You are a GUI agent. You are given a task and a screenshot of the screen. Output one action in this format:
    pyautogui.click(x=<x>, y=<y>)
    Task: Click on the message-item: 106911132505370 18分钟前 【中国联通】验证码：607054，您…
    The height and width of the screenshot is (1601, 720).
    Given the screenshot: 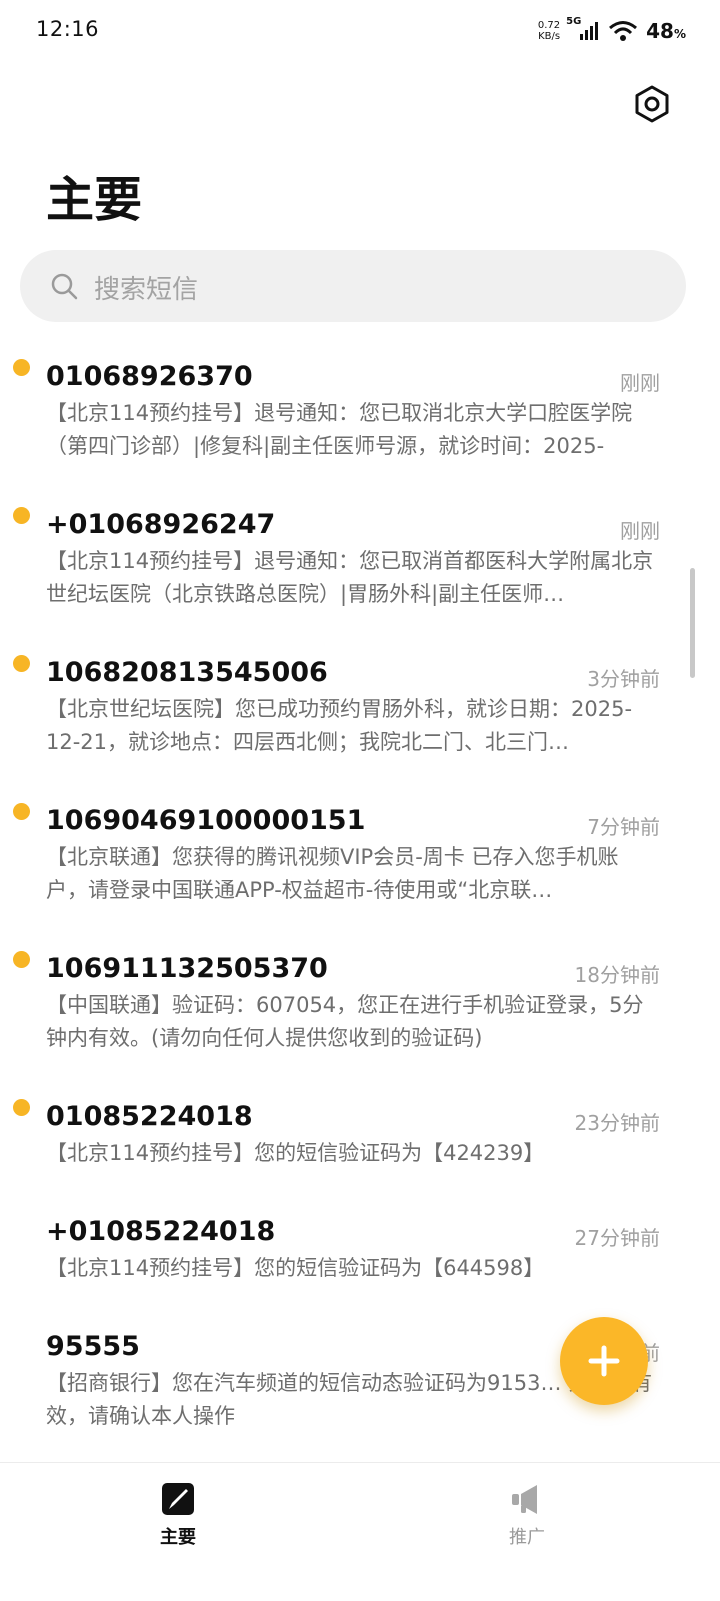 What is the action you would take?
    pyautogui.click(x=360, y=1021)
    